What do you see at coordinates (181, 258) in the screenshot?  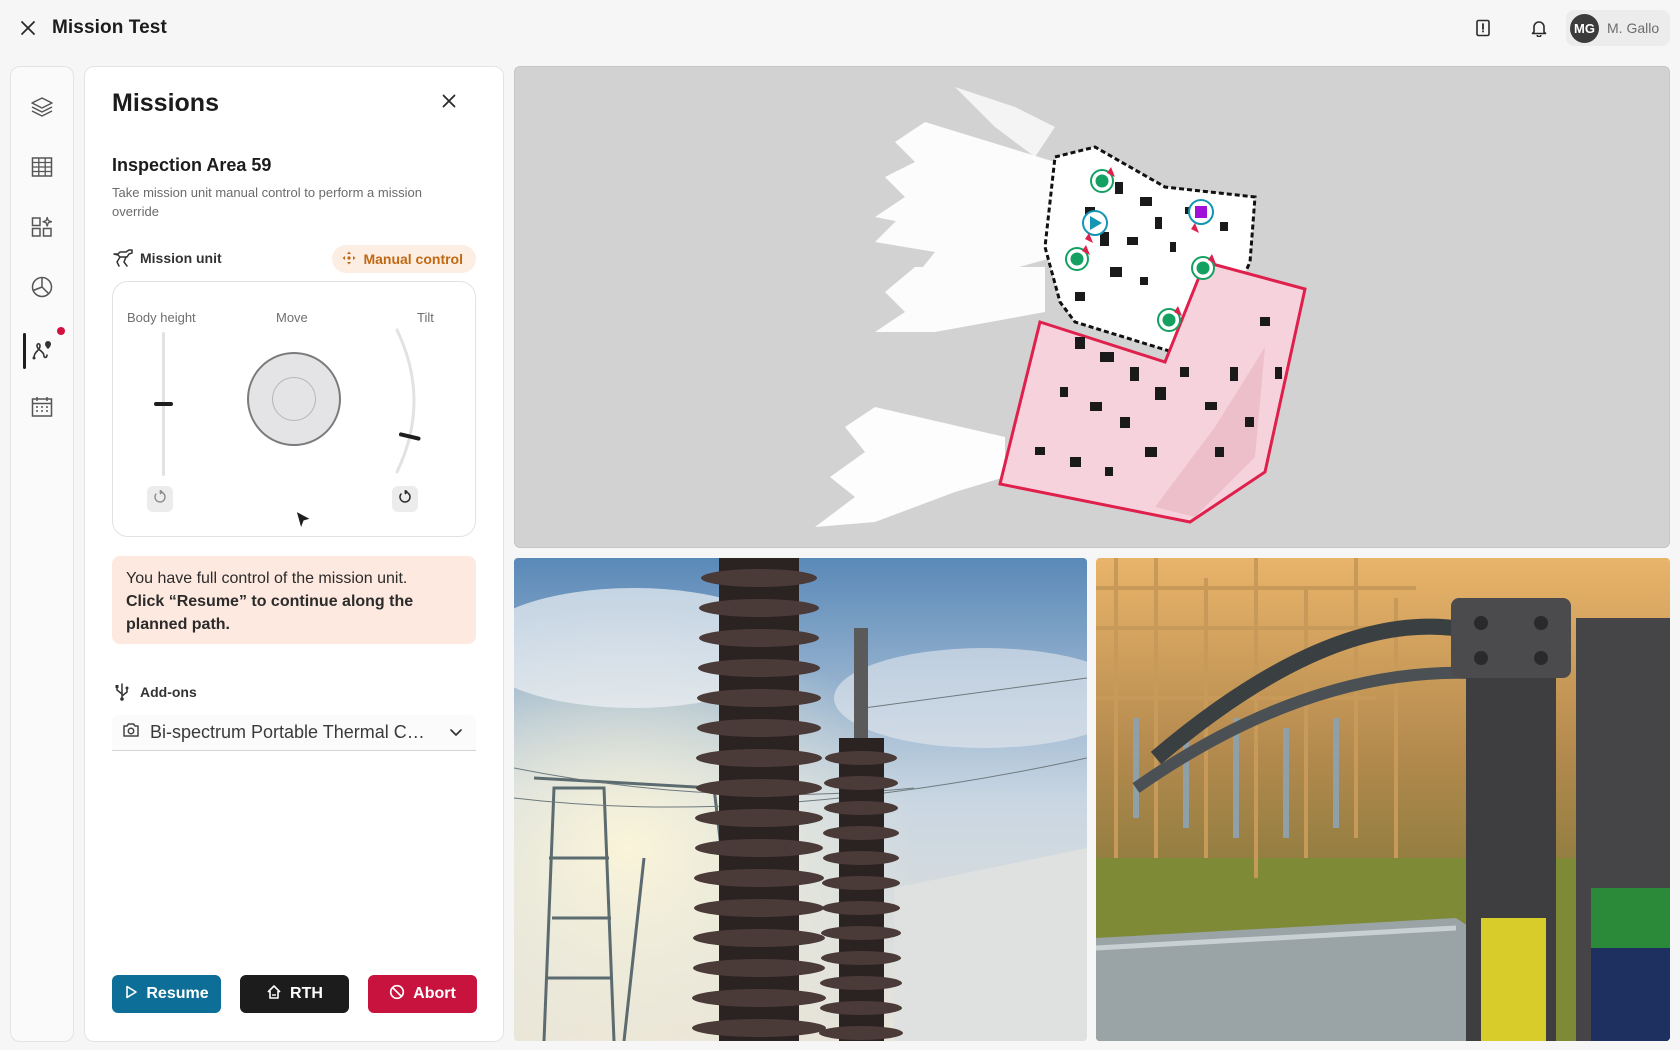 I see `mission-unit-label: Mission unit` at bounding box center [181, 258].